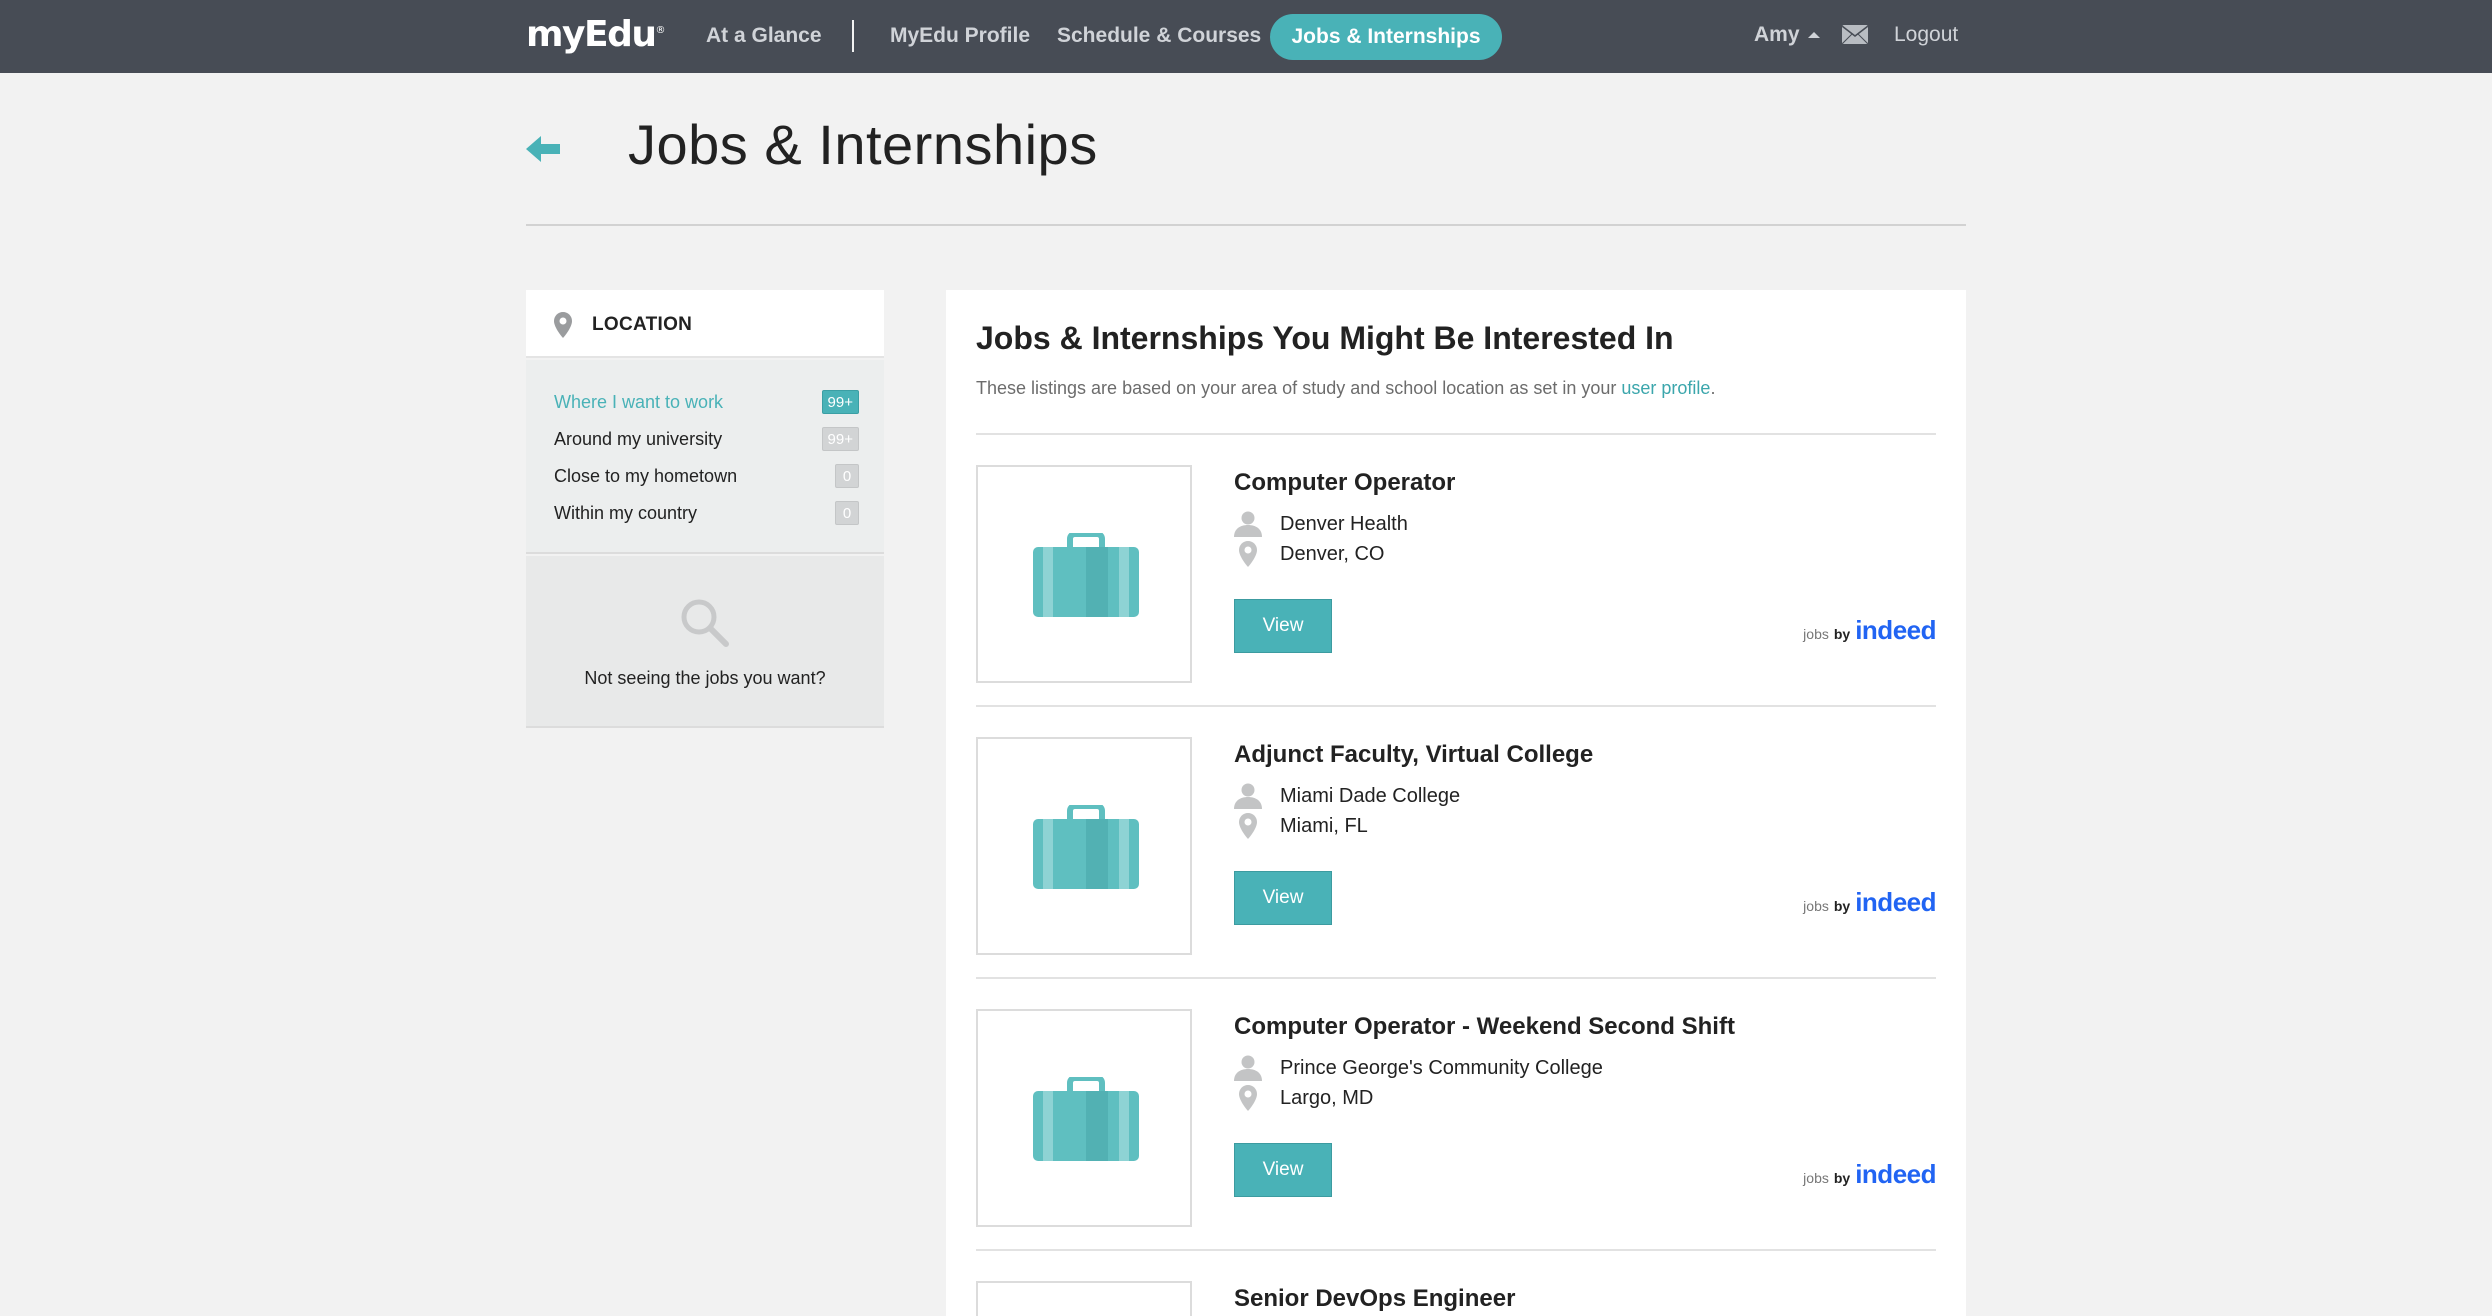 This screenshot has width=2492, height=1316. Describe the element at coordinates (1386, 37) in the screenshot. I see `nav-jobs-internships: Jobs & Internships` at that location.